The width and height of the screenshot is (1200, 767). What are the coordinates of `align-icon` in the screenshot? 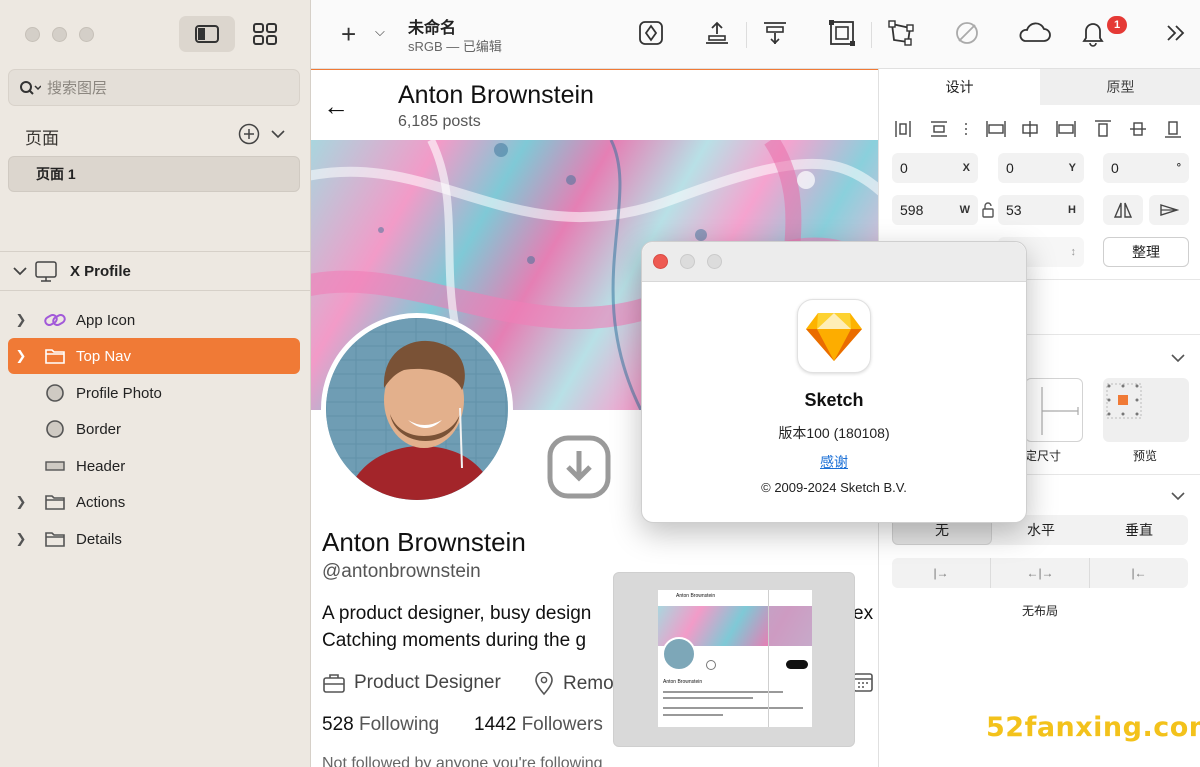 It's located at (775, 33).